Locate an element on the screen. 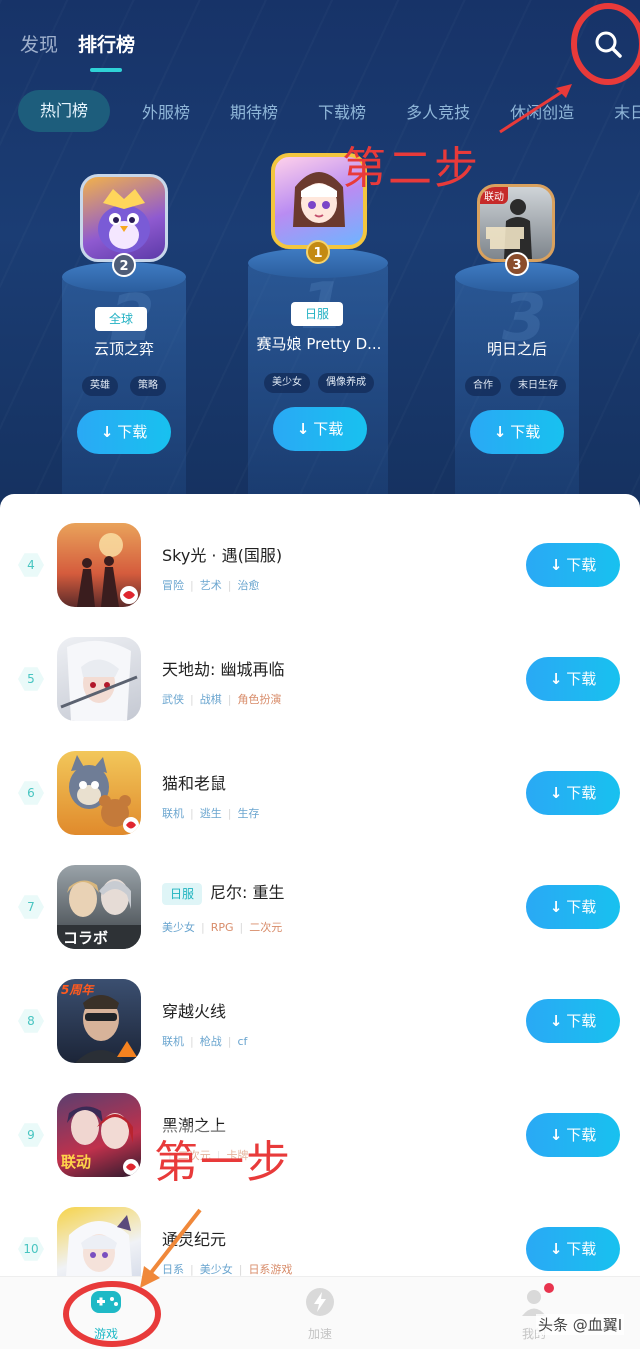 The image size is (640, 1349). icon-text: 5周年 is located at coordinates (77, 990).